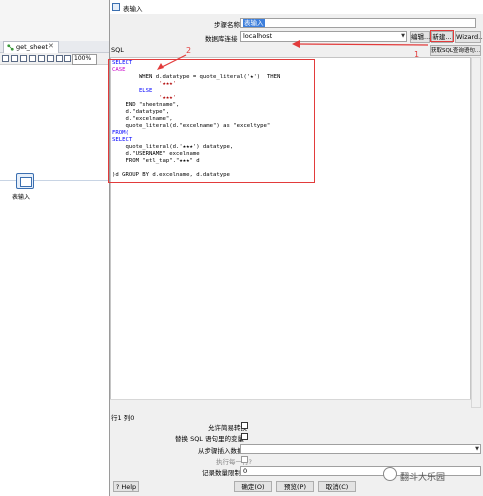 The image size is (483, 496). I want to click on sql-vertical-scrollbar, so click(476, 232).